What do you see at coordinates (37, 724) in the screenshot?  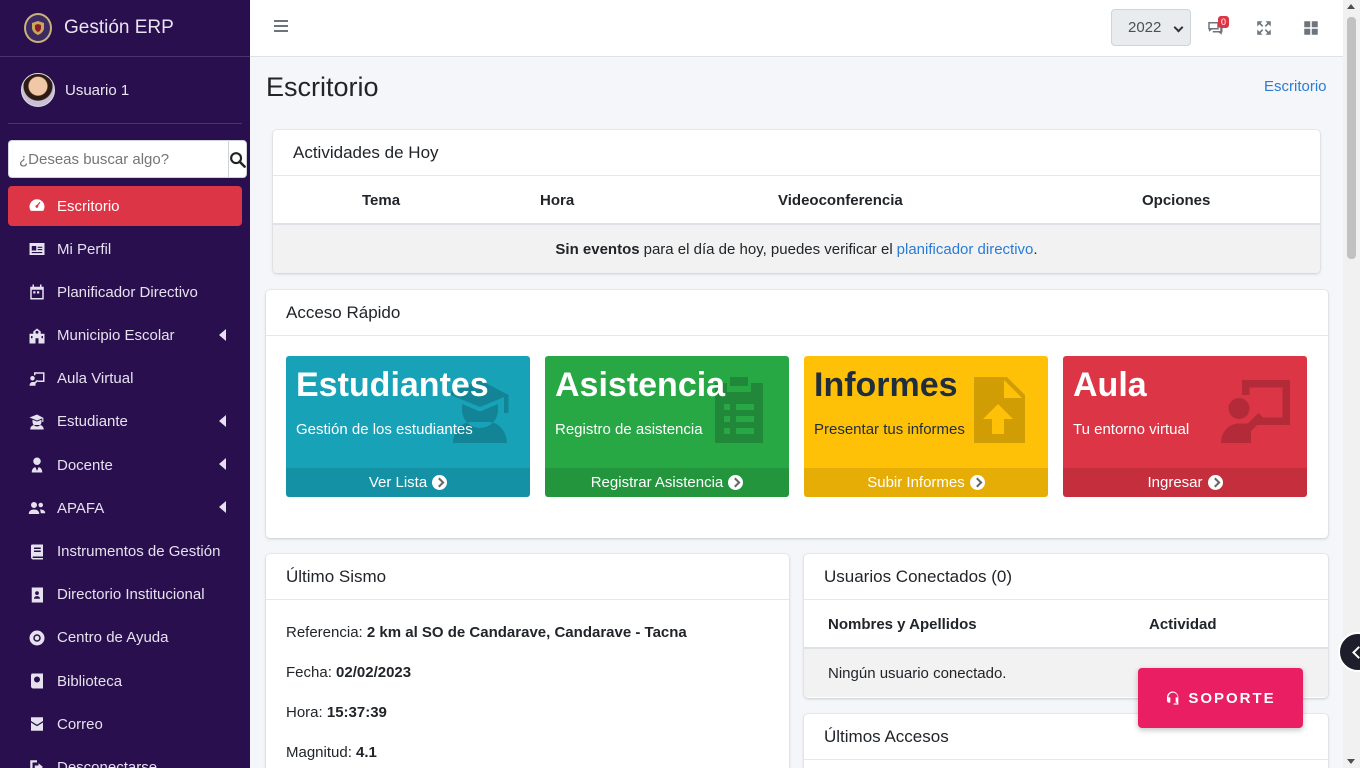 I see `mail-icon` at bounding box center [37, 724].